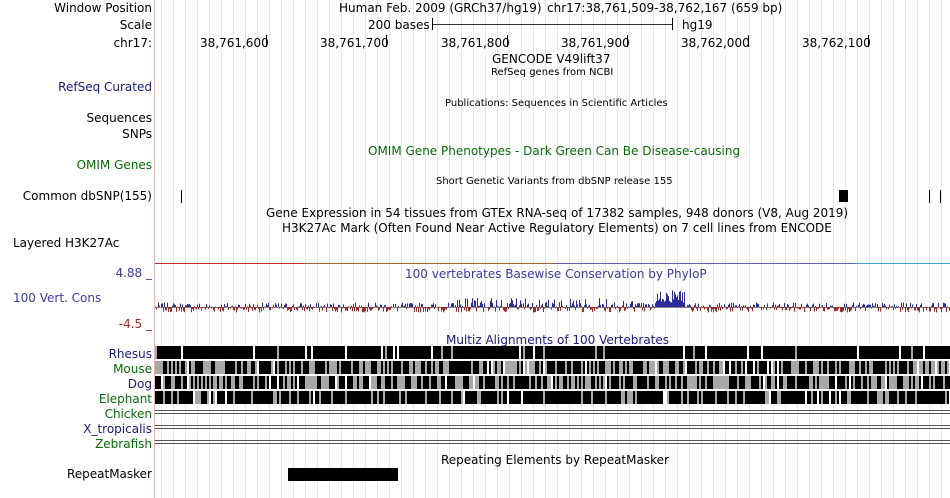  What do you see at coordinates (140, 384) in the screenshot?
I see `label-dog: Dog` at bounding box center [140, 384].